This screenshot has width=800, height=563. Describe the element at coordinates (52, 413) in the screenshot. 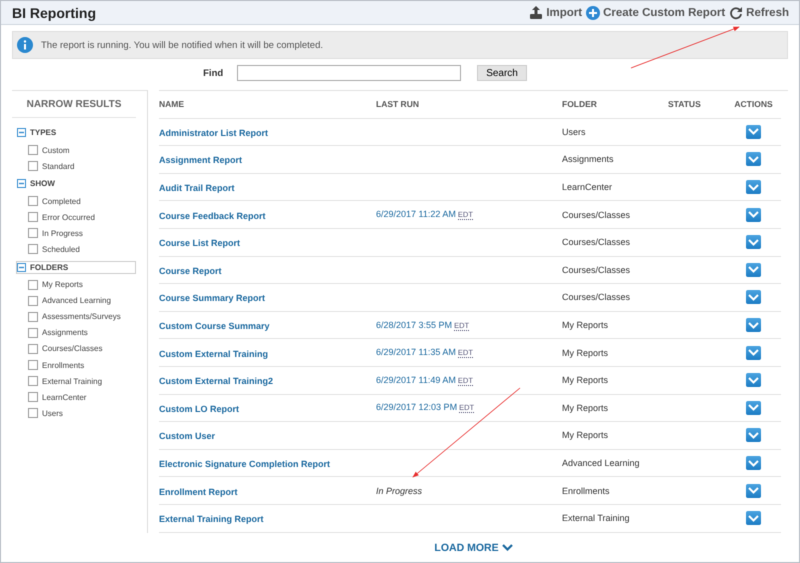

I see `filter-option-label: Users` at that location.